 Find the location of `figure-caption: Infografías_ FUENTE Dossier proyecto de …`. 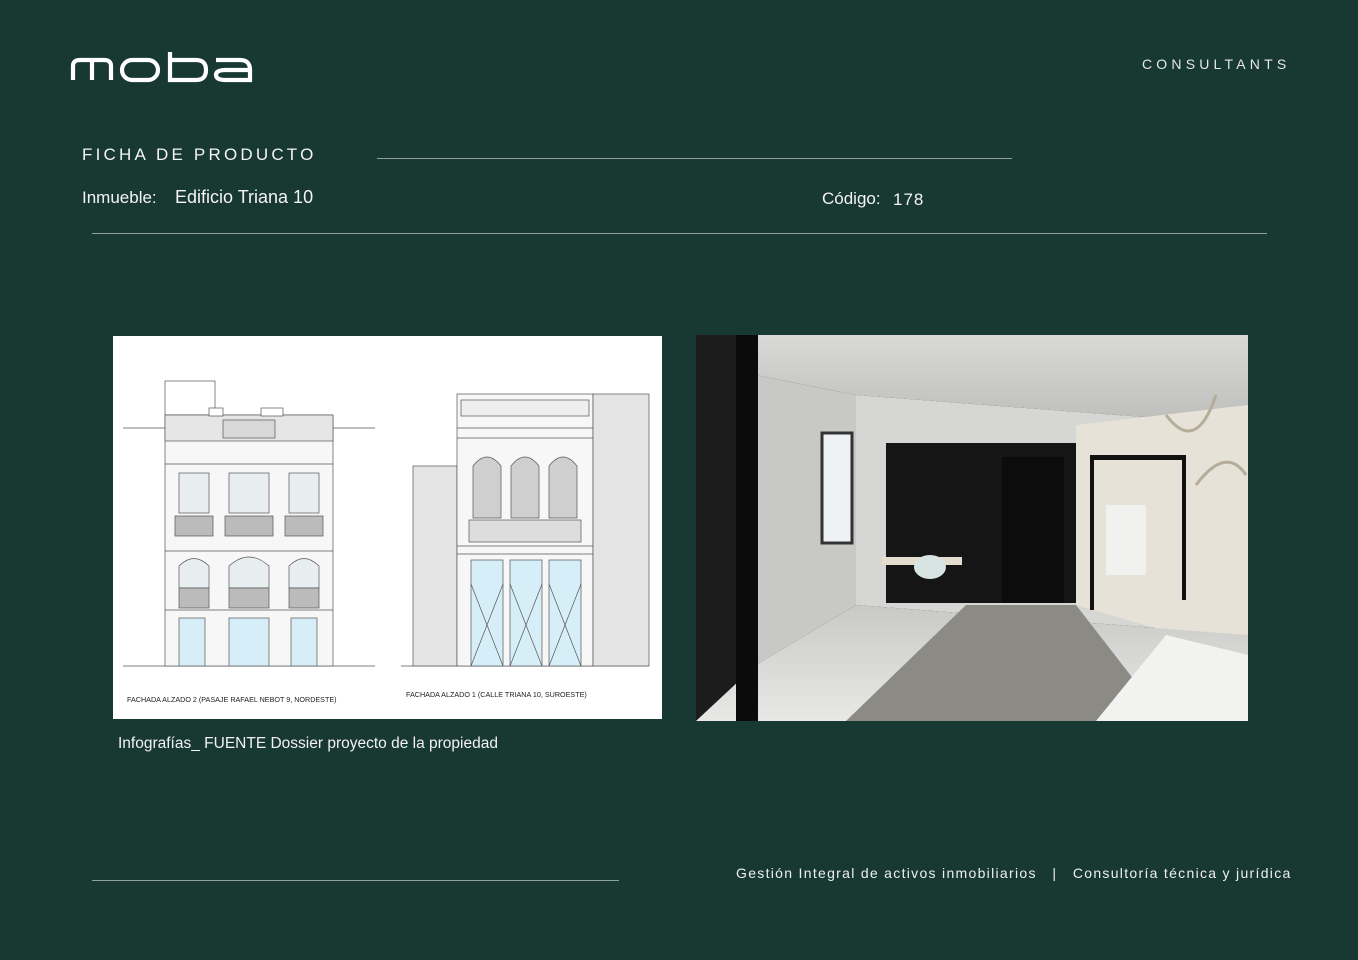

figure-caption: Infografías_ FUENTE Dossier proyecto de … is located at coordinates (308, 743).